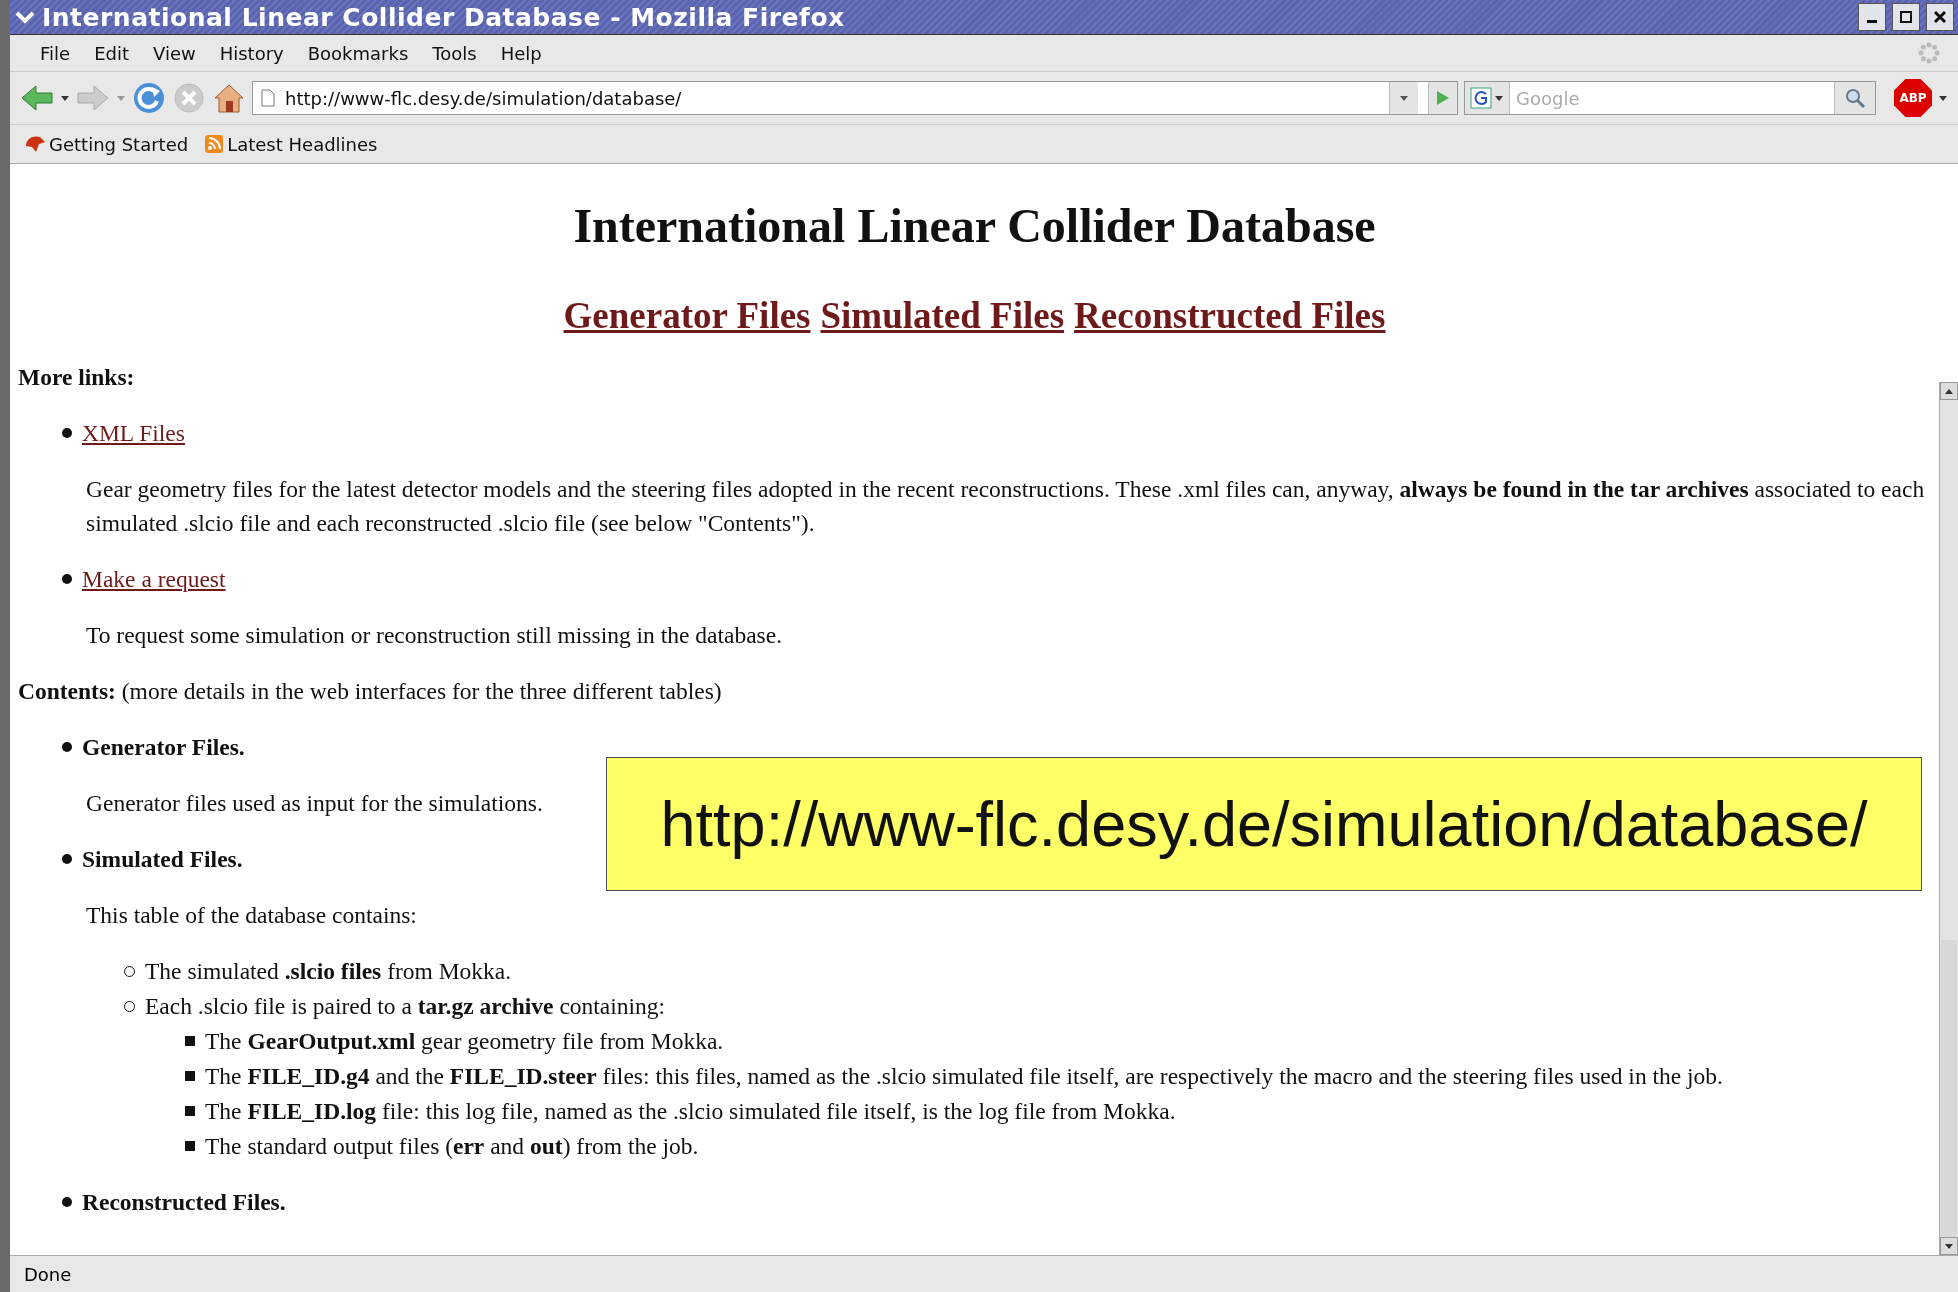 The width and height of the screenshot is (1958, 1292). What do you see at coordinates (1872, 17) in the screenshot?
I see `minimize-button` at bounding box center [1872, 17].